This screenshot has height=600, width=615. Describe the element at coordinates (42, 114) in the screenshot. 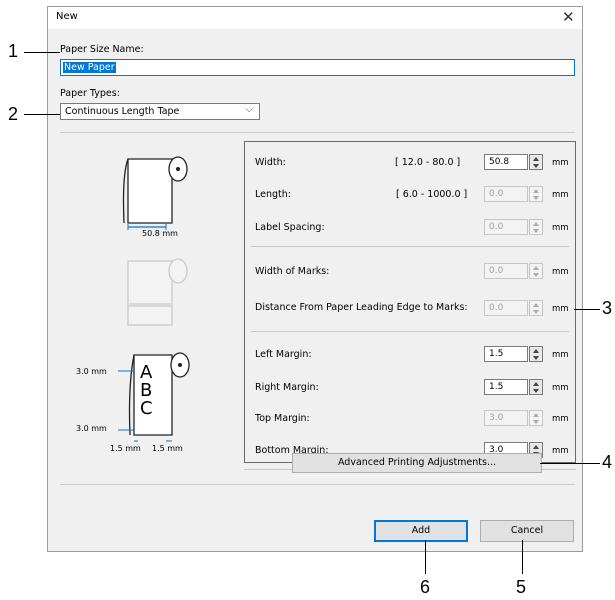

I see `callout-2-line` at that location.